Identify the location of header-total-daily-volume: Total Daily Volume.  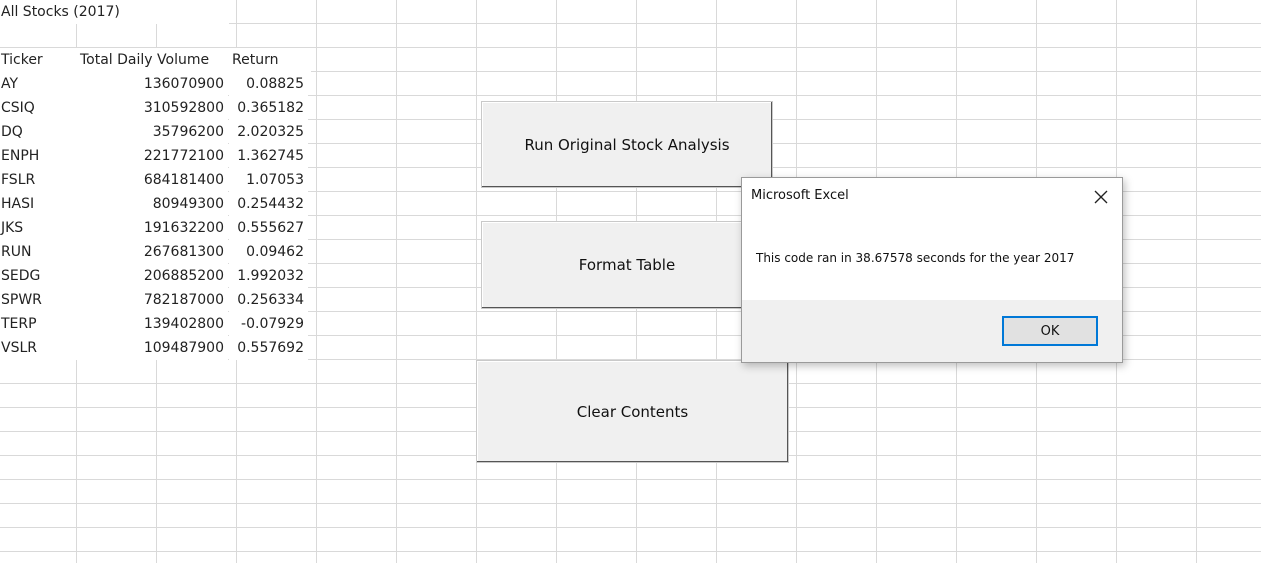
(154, 60).